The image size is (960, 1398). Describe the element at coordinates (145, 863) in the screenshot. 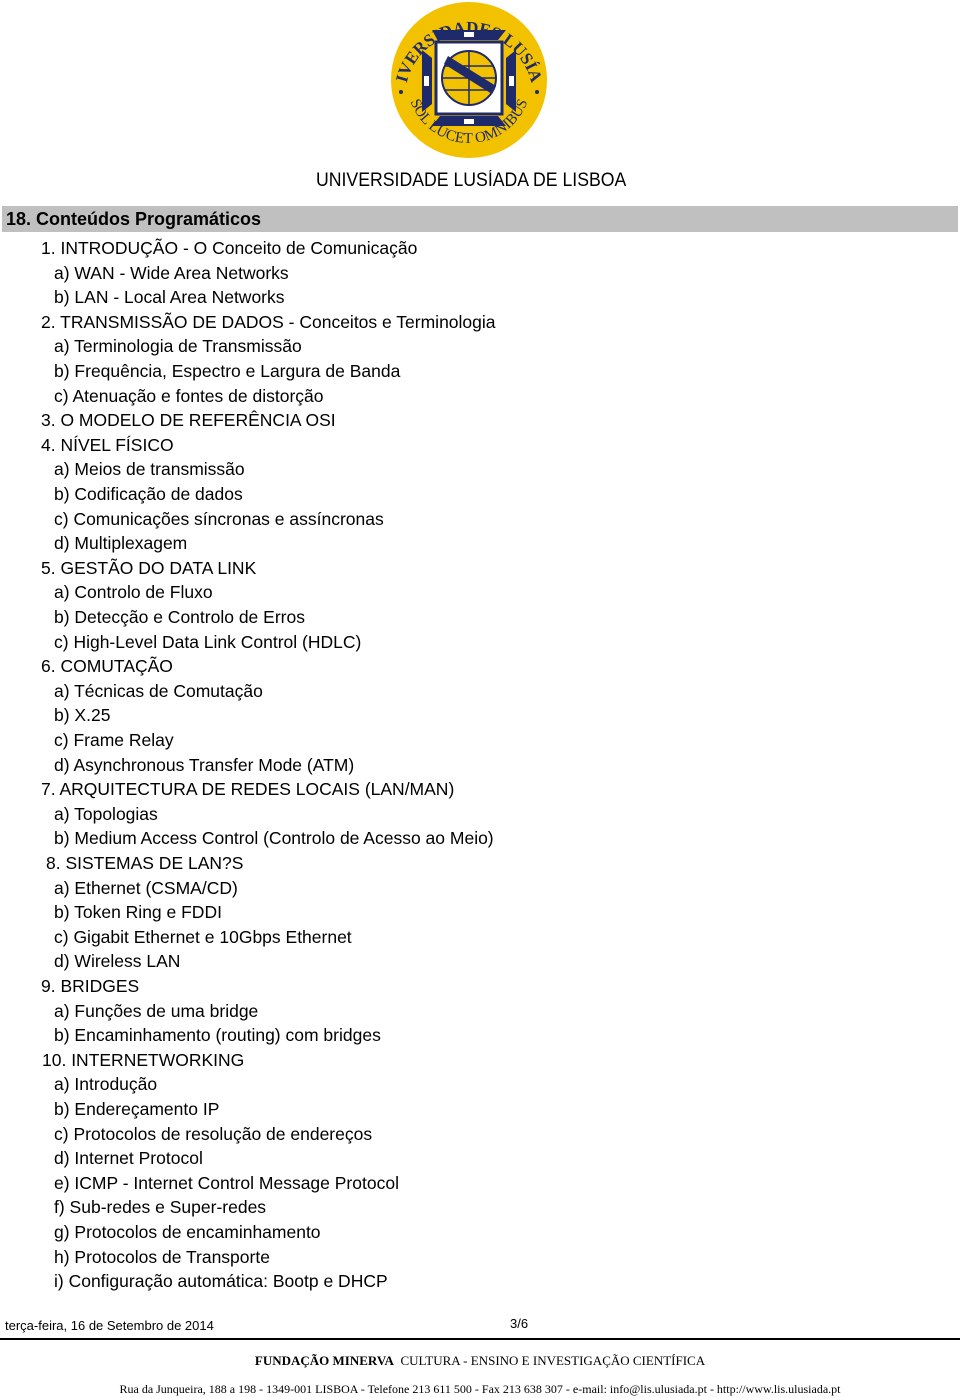

I see `topic-heading: 8. SISTEMAS DE LAN?S` at that location.